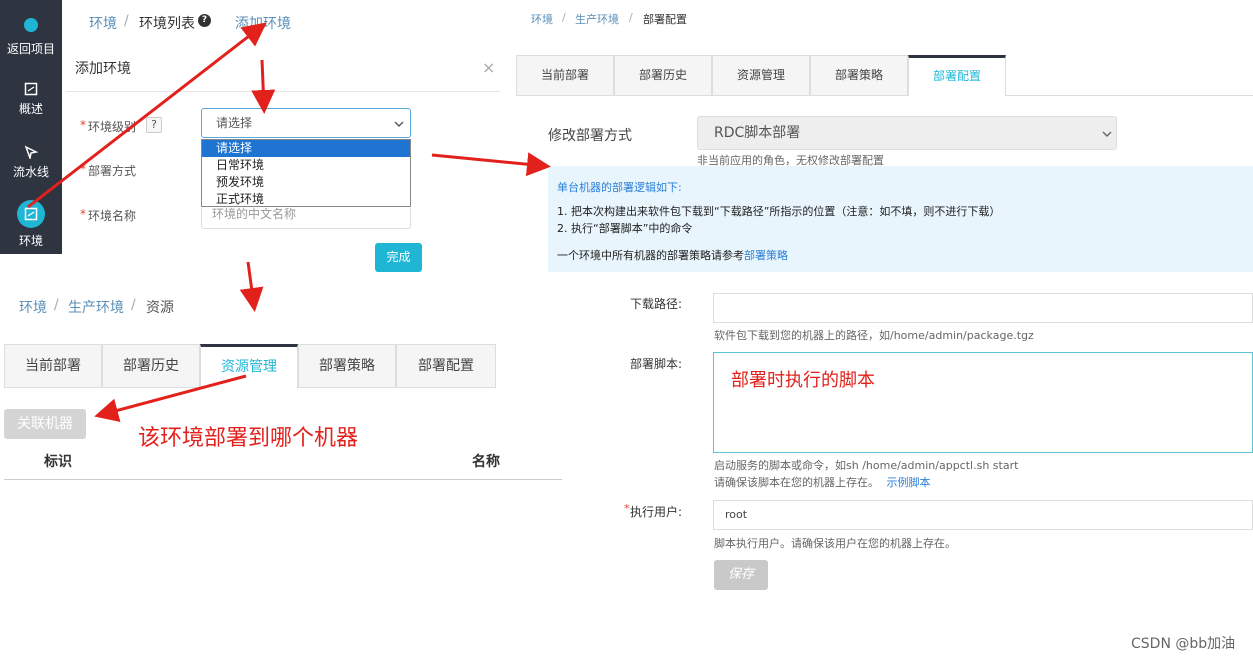 Image resolution: width=1253 pixels, height=662 pixels. What do you see at coordinates (147, 115) in the screenshot?
I see `arrow-sidebar-to-add` at bounding box center [147, 115].